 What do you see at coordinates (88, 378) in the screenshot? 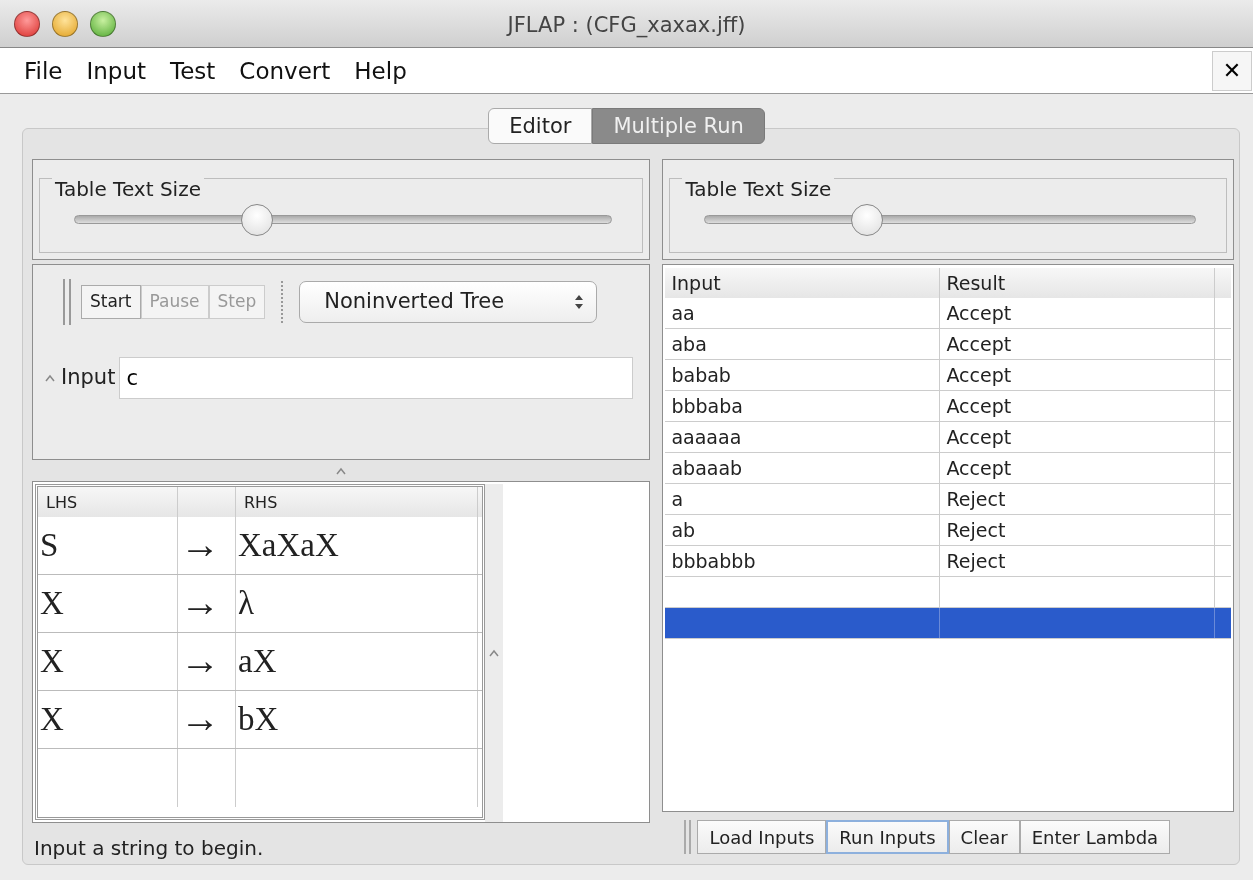
I see `input-label: Input` at bounding box center [88, 378].